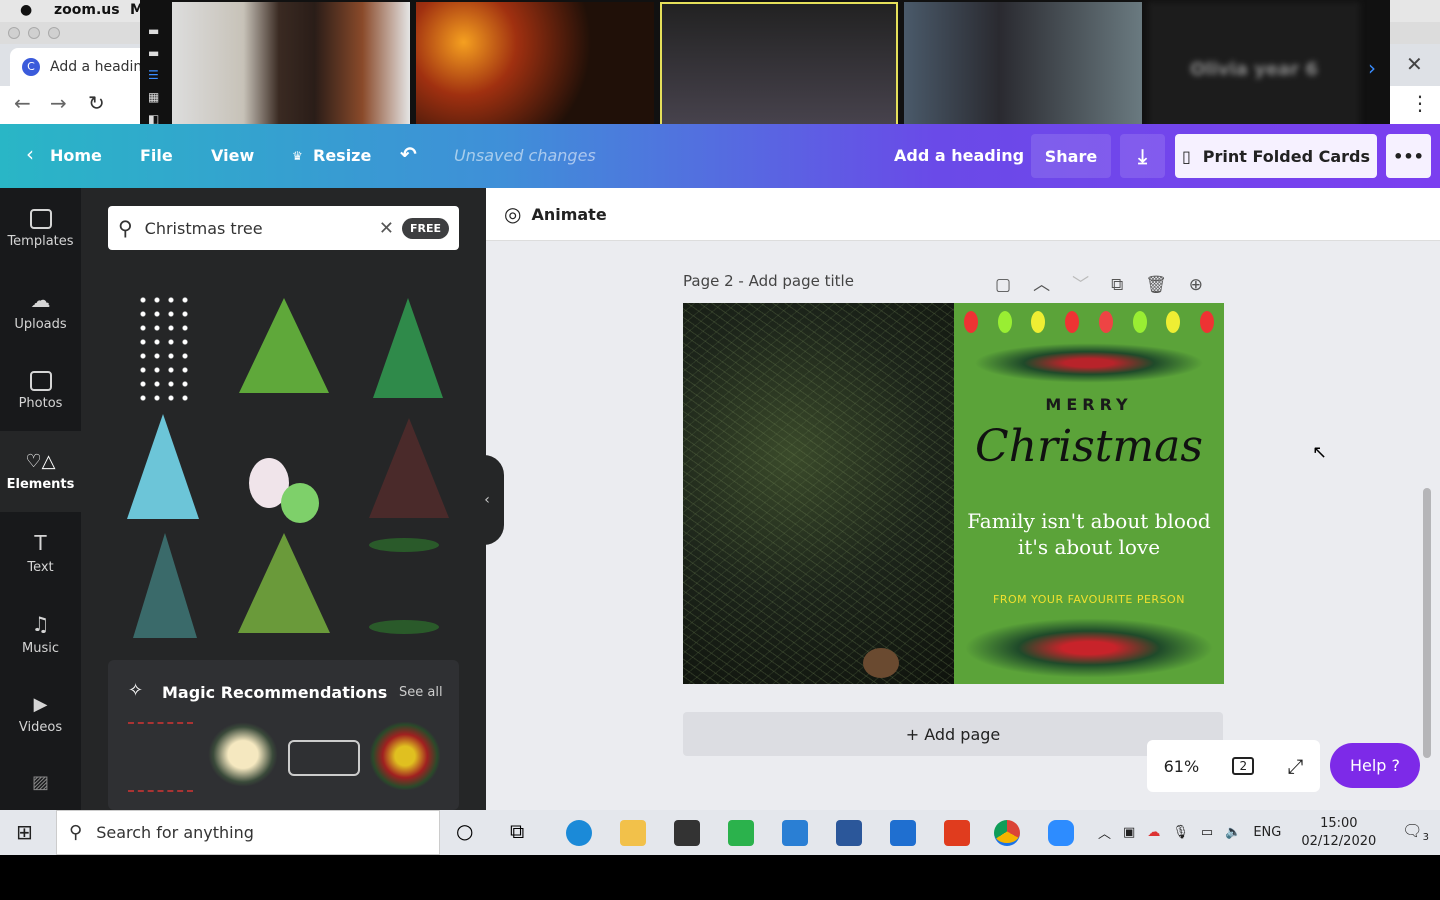  What do you see at coordinates (421, 692) in the screenshot?
I see `see-all-link: See all` at bounding box center [421, 692].